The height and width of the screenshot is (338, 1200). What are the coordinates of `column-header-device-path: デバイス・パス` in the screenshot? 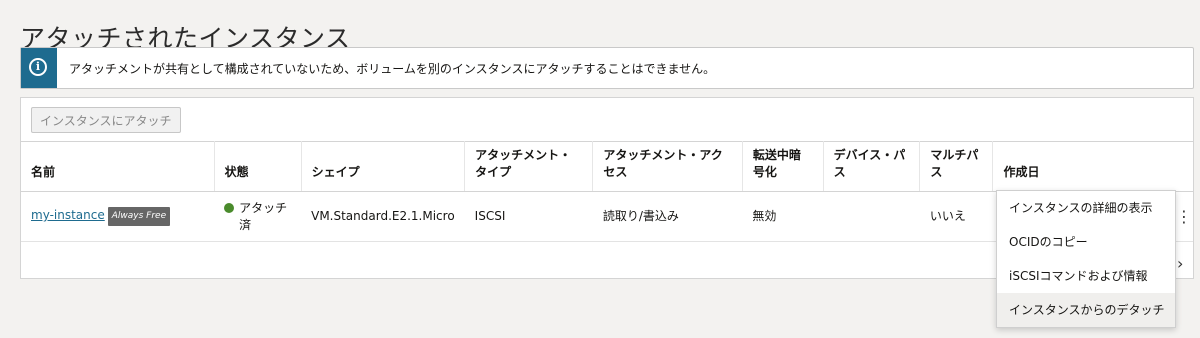 It's located at (872, 166).